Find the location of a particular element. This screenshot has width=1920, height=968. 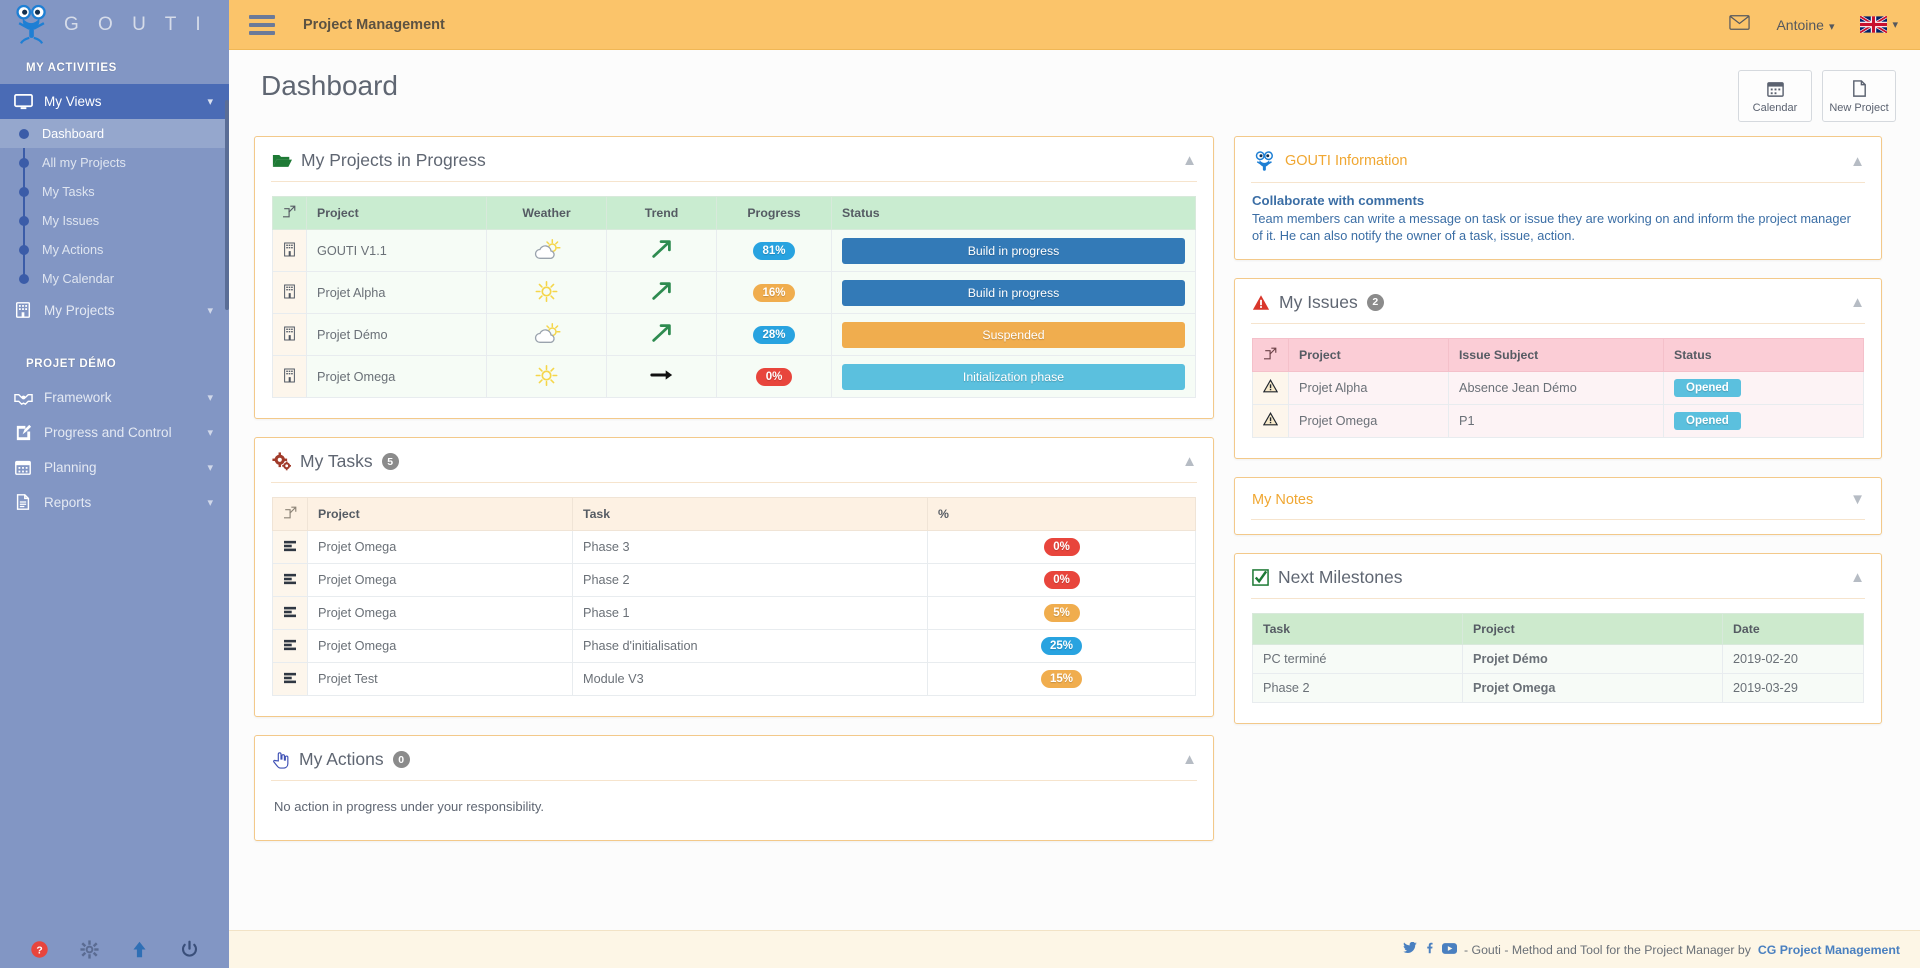

facebook-icon is located at coordinates (1429, 949).